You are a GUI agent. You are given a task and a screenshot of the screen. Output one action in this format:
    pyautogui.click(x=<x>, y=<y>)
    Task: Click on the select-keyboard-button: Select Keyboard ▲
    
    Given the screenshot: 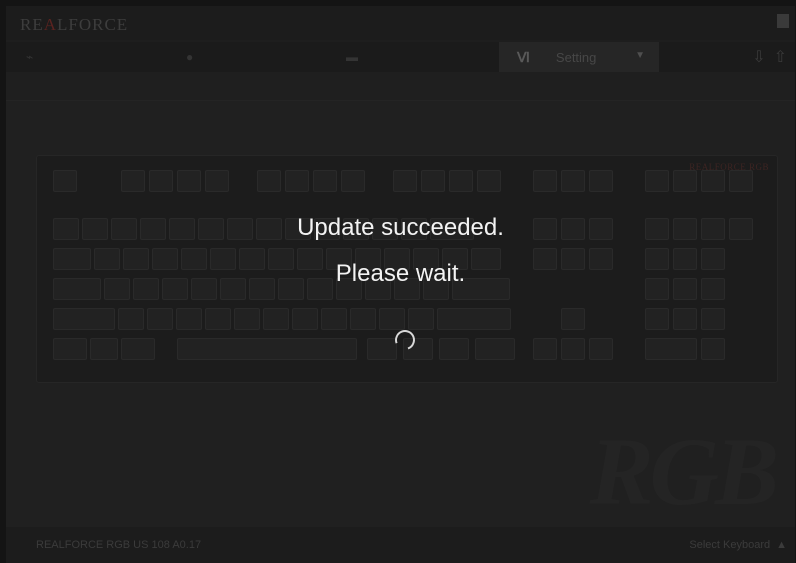 What is the action you would take?
    pyautogui.click(x=738, y=545)
    